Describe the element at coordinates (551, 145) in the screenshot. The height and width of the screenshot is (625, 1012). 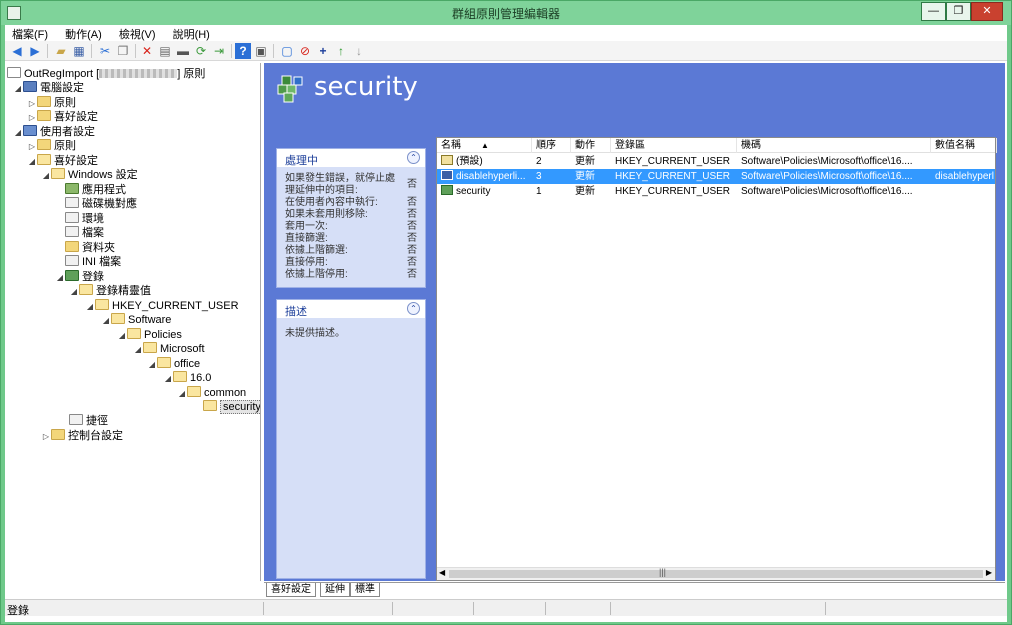
I see `column-header-order: 順序` at that location.